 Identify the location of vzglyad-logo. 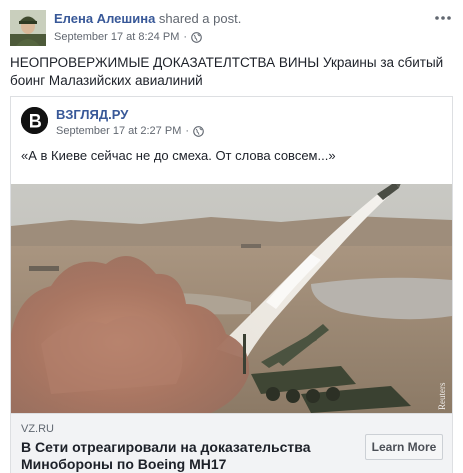
(34, 120).